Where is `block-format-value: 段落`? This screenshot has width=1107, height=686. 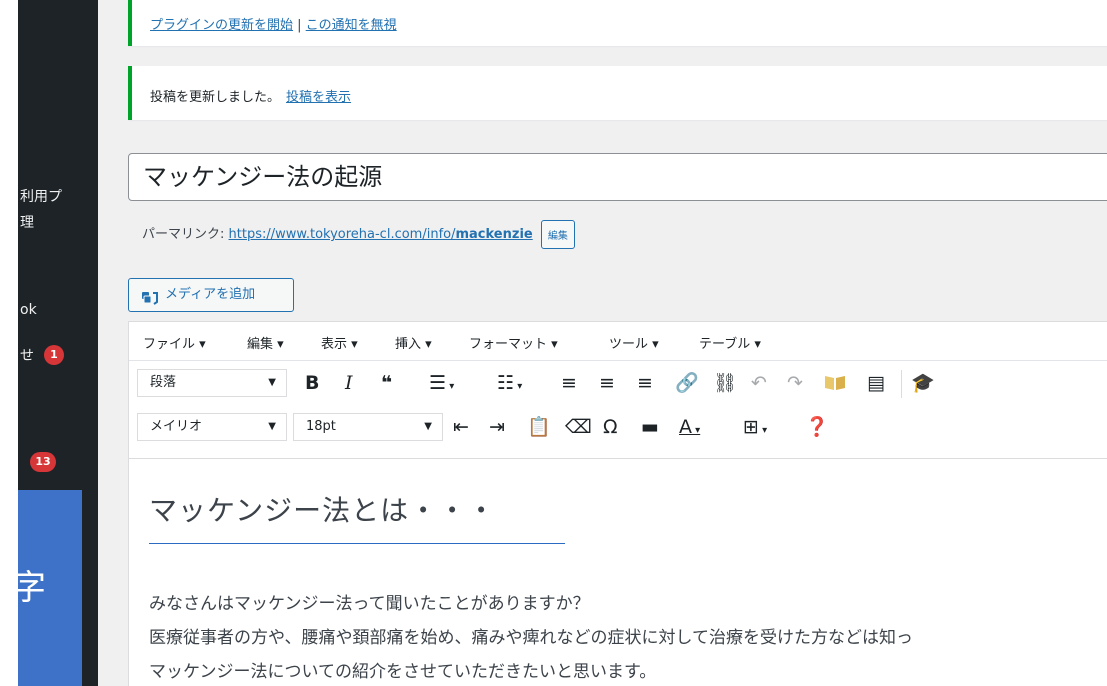
block-format-value: 段落 is located at coordinates (163, 382).